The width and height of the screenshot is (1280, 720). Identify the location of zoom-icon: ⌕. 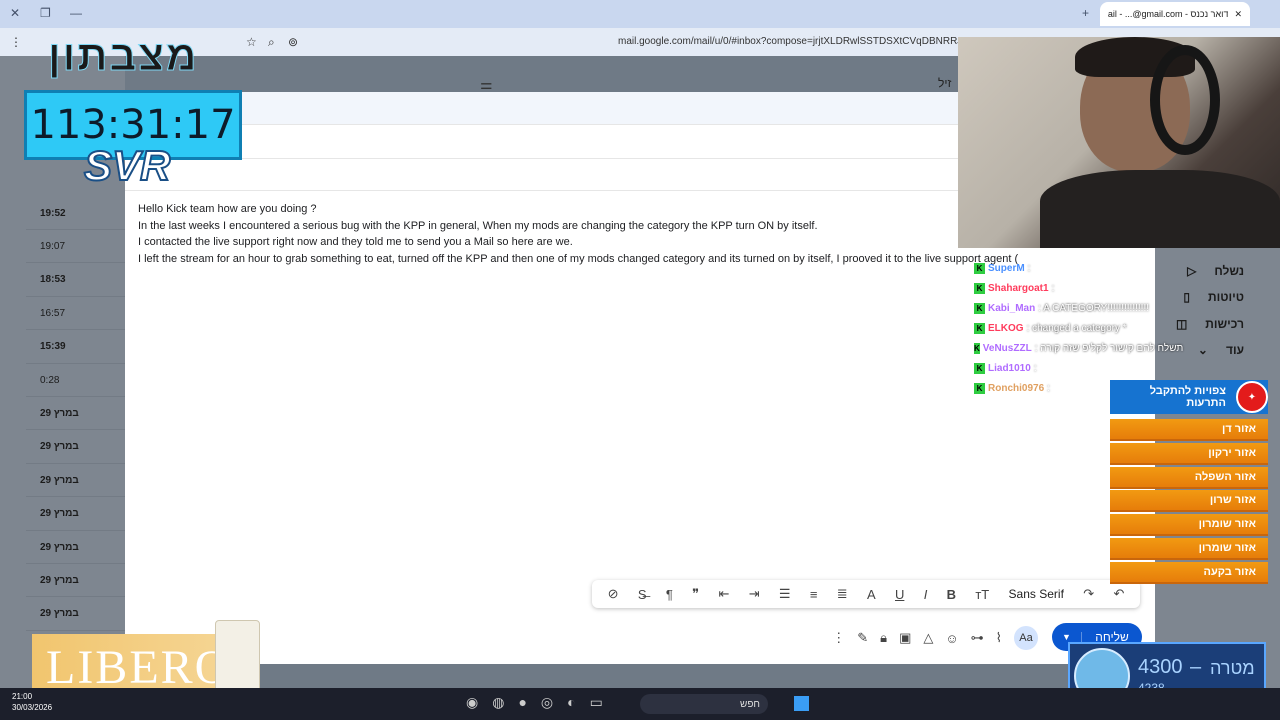
(271, 42).